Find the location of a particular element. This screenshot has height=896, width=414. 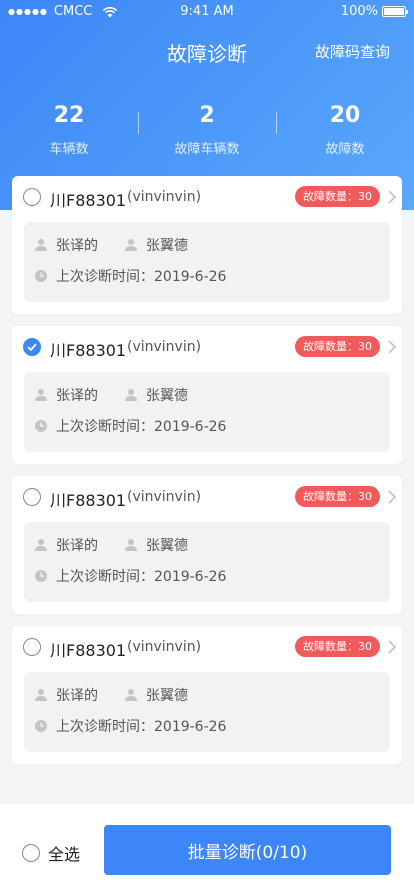

select-all: 全选 is located at coordinates (51, 853).